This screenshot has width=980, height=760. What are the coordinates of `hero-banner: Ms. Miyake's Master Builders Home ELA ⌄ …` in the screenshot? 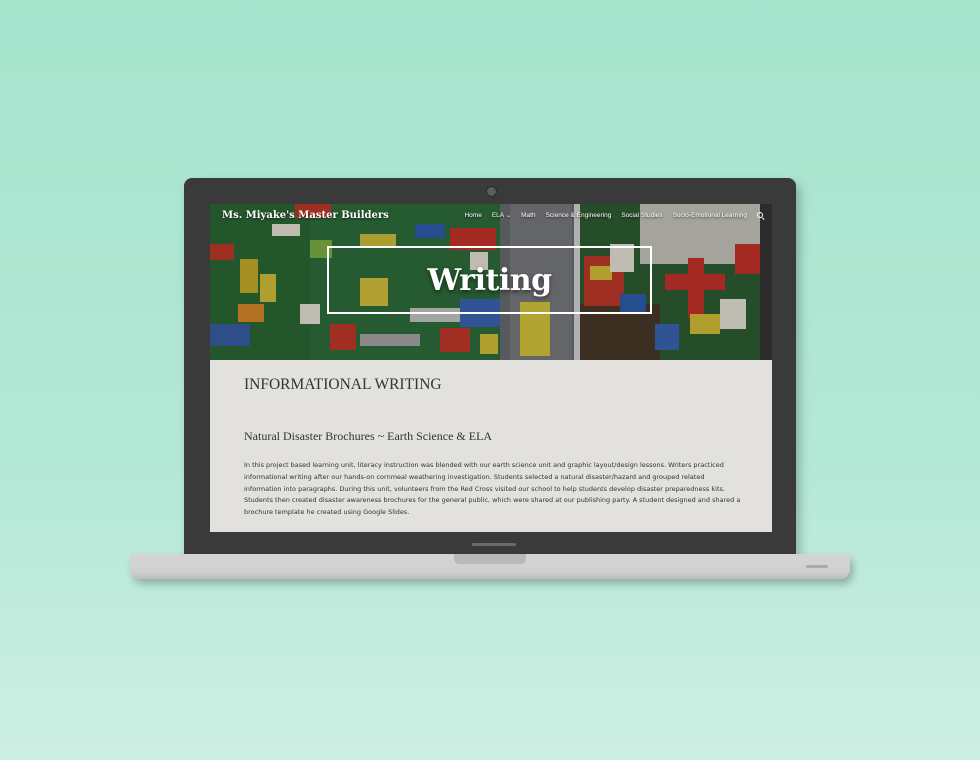 It's located at (491, 282).